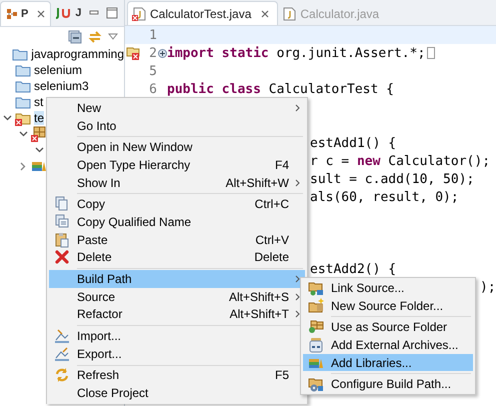 This screenshot has height=406, width=496. Describe the element at coordinates (258, 297) in the screenshot. I see `shortcut-text: Alt+Shift+S` at that location.